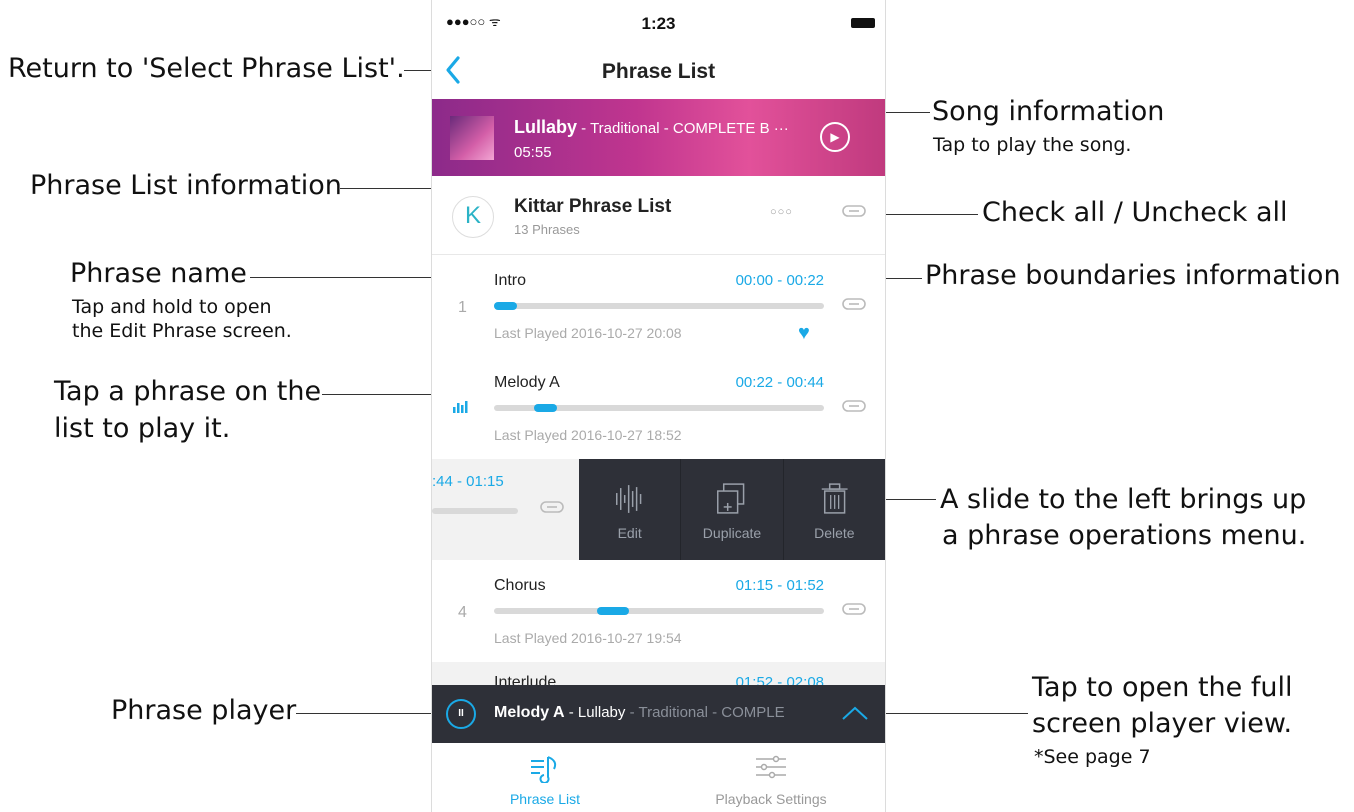 This screenshot has height=812, width=1354. What do you see at coordinates (472, 138) in the screenshot?
I see `album-art` at bounding box center [472, 138].